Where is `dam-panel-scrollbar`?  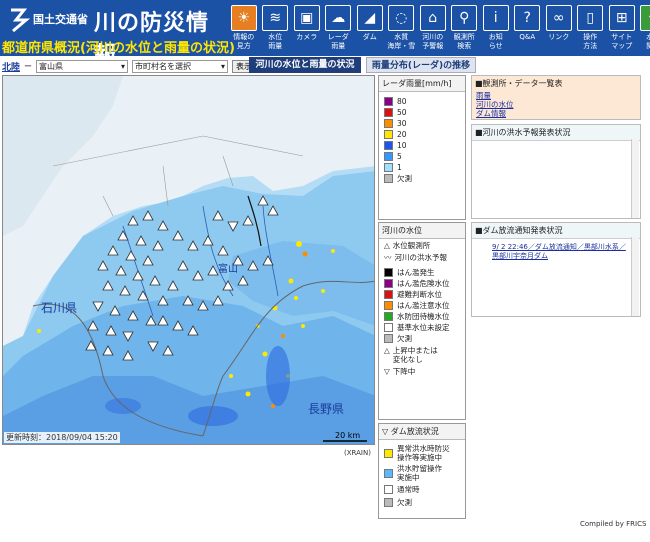
dam-panel-scrollbar is located at coordinates (635, 276).